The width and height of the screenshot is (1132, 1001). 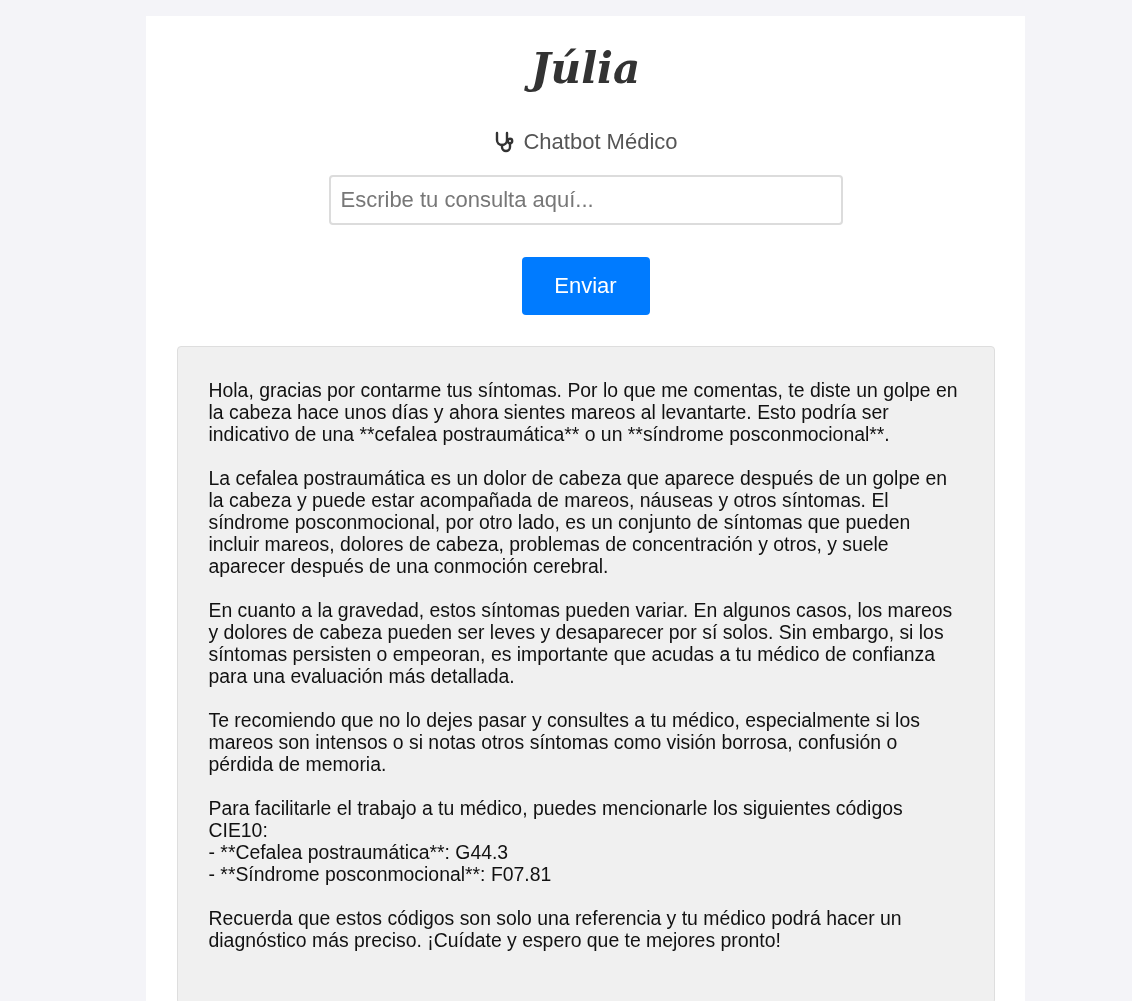 I want to click on subtitle: Chatbot Médico, so click(x=600, y=141).